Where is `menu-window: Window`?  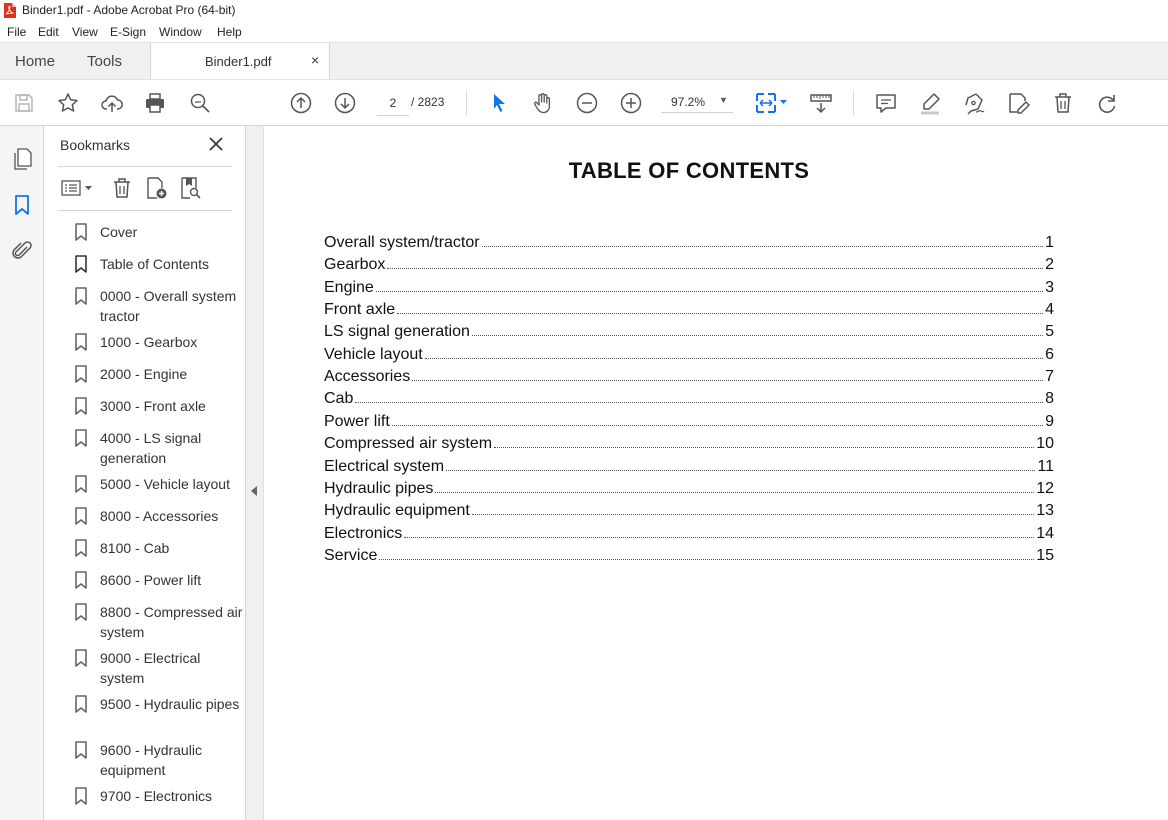
menu-window: Window is located at coordinates (180, 32).